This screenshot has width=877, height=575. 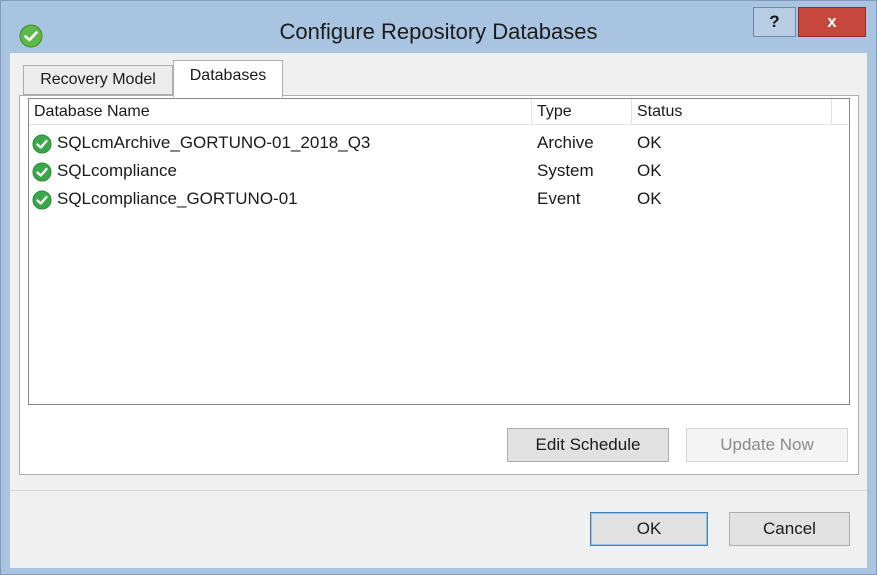 What do you see at coordinates (789, 529) in the screenshot?
I see `cancel-button: Cancel` at bounding box center [789, 529].